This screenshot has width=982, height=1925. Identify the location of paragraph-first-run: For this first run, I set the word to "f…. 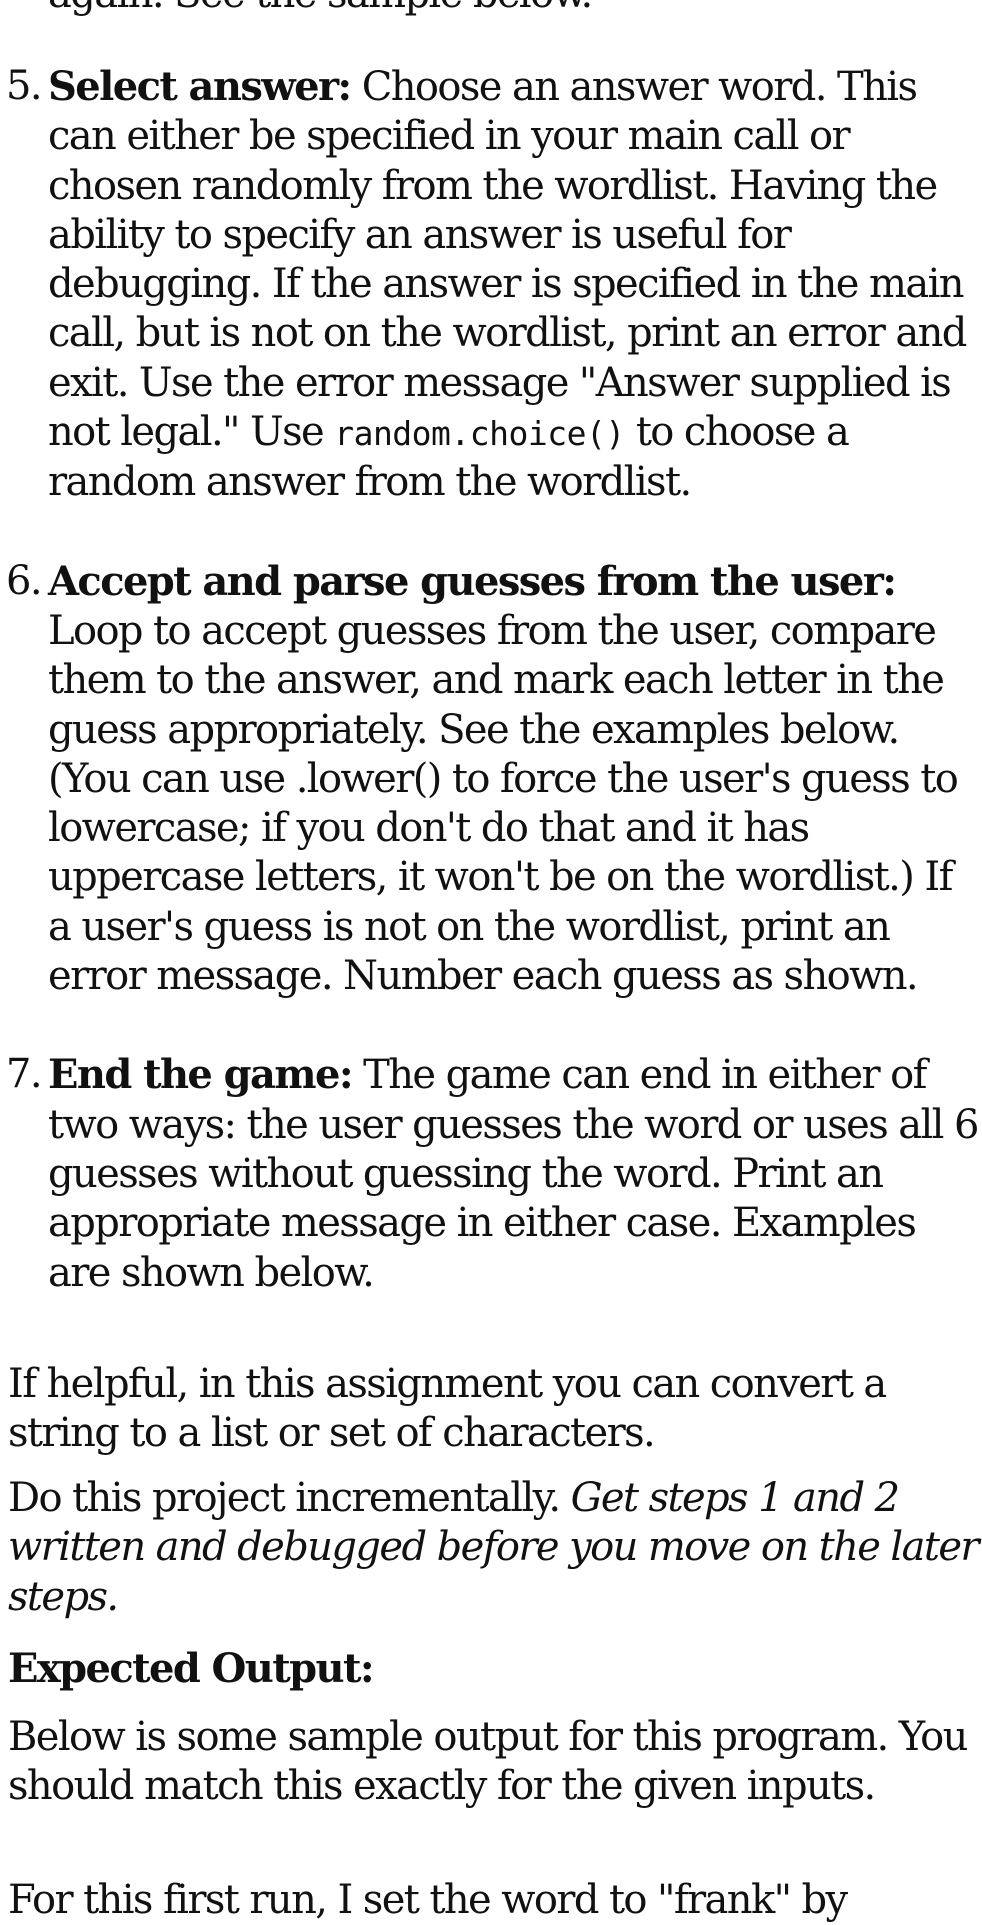
(428, 1900).